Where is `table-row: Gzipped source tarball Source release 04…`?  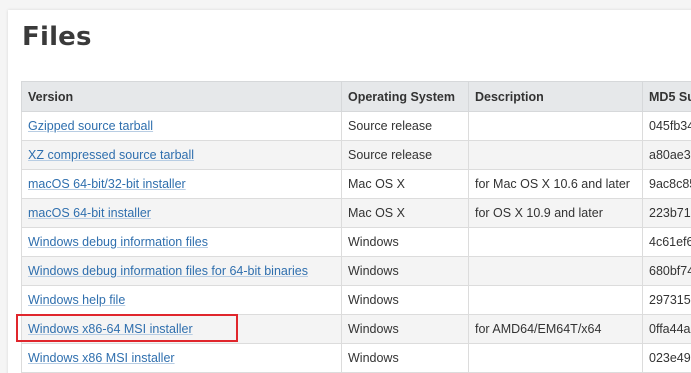 table-row: Gzipped source tarball Source release 04… is located at coordinates (356, 126).